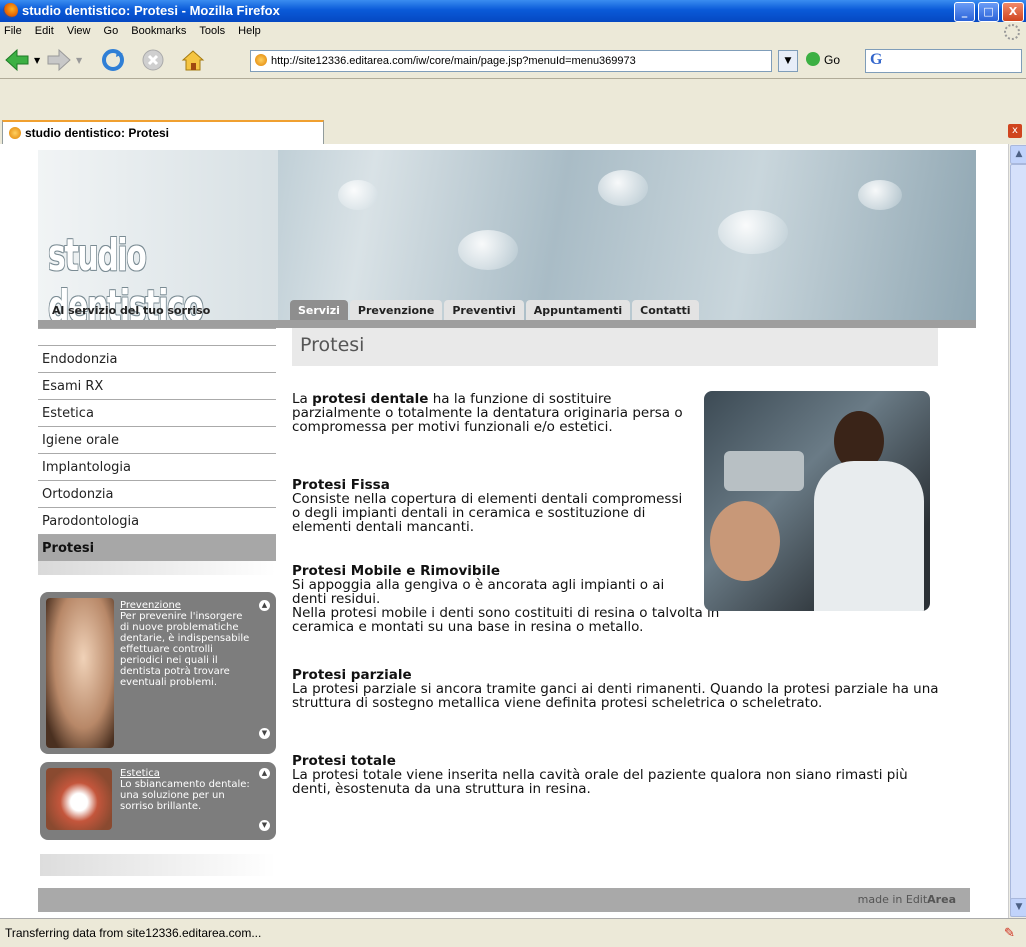 The height and width of the screenshot is (947, 1026). I want to click on go-button: Go, so click(823, 60).